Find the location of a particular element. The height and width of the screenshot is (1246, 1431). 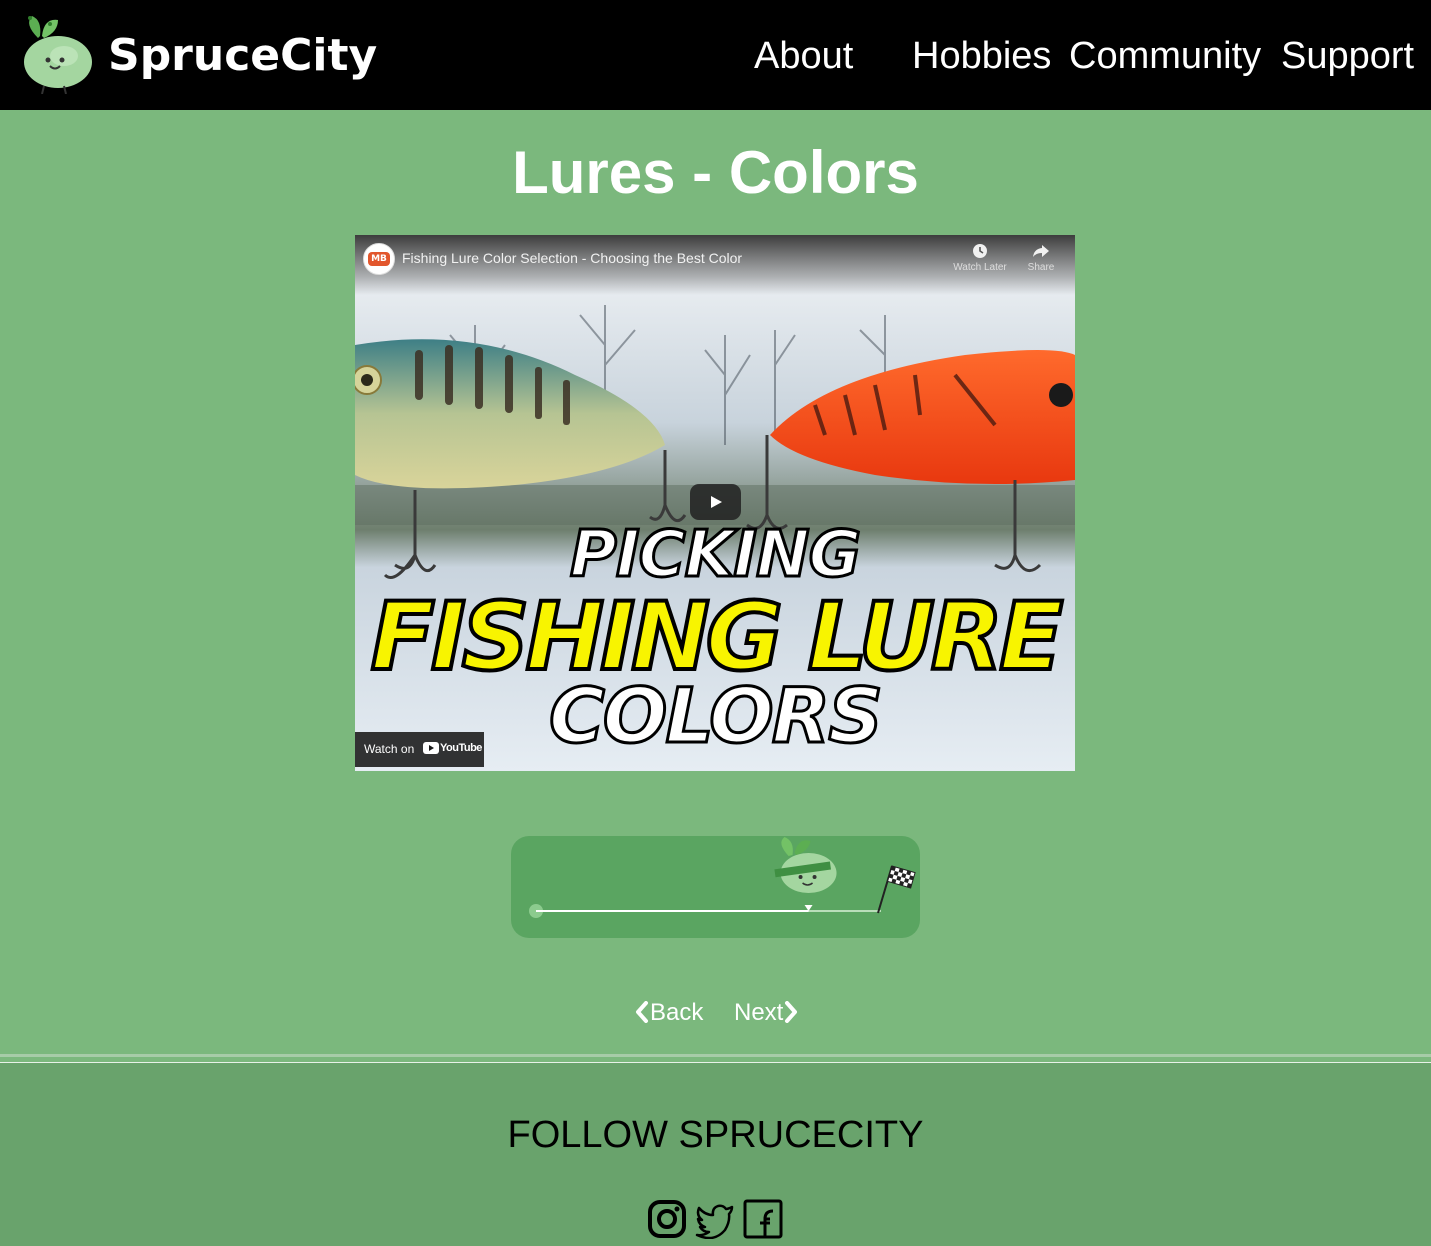

nav-support: Support is located at coordinates (1347, 56).